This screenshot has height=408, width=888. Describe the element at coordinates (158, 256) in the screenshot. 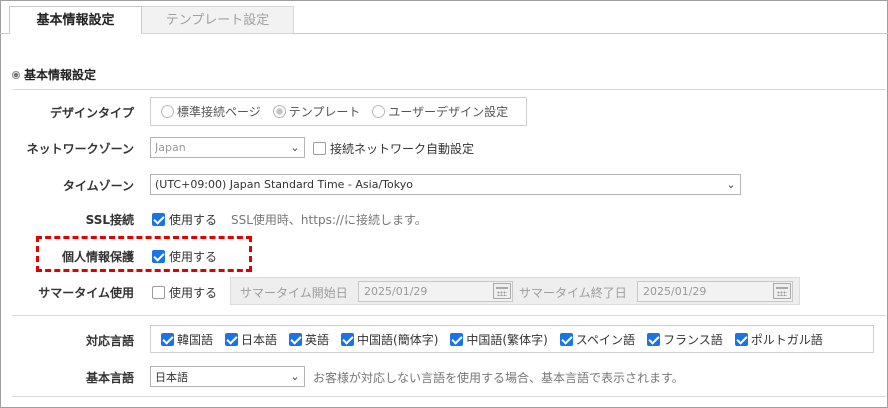

I see `privacy-checkbox` at that location.